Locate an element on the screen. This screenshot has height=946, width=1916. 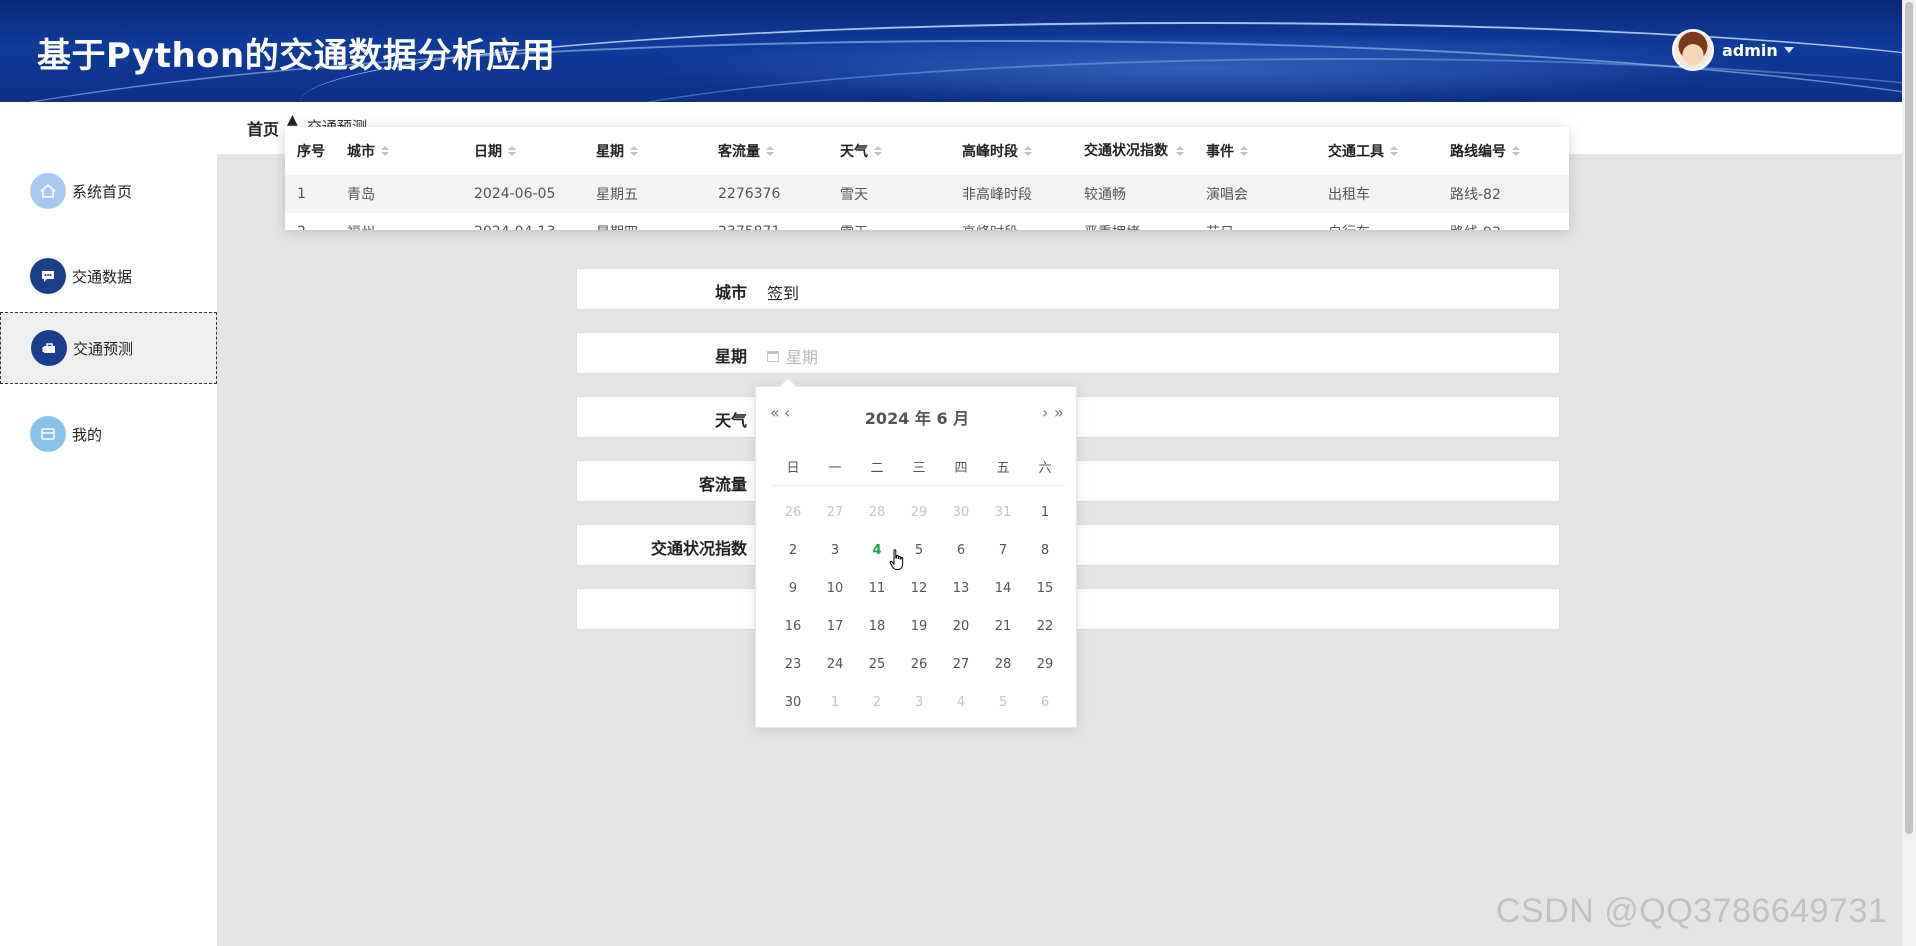
sidebar: 系统首页 交通数据 交通预测 我的 is located at coordinates (108, 524).